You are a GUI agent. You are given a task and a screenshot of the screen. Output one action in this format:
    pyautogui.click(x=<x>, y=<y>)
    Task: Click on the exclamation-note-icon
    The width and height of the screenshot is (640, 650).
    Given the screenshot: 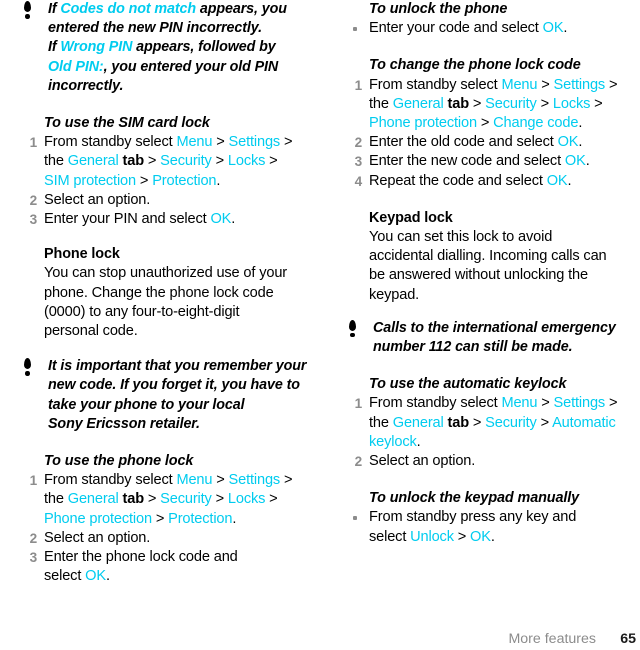 What is the action you would take?
    pyautogui.click(x=27, y=367)
    